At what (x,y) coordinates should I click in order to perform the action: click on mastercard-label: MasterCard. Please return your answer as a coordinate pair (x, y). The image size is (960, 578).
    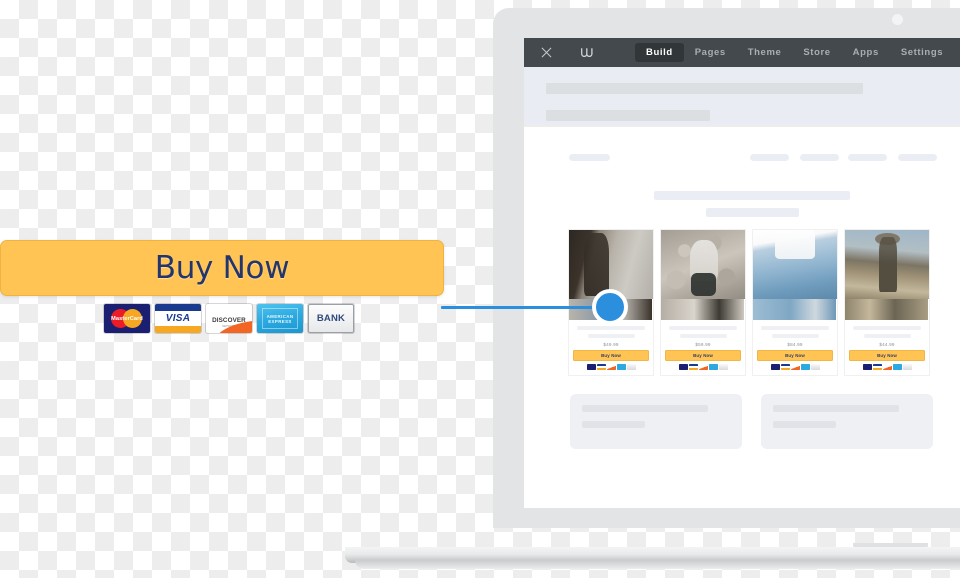
    Looking at the image, I should click on (127, 318).